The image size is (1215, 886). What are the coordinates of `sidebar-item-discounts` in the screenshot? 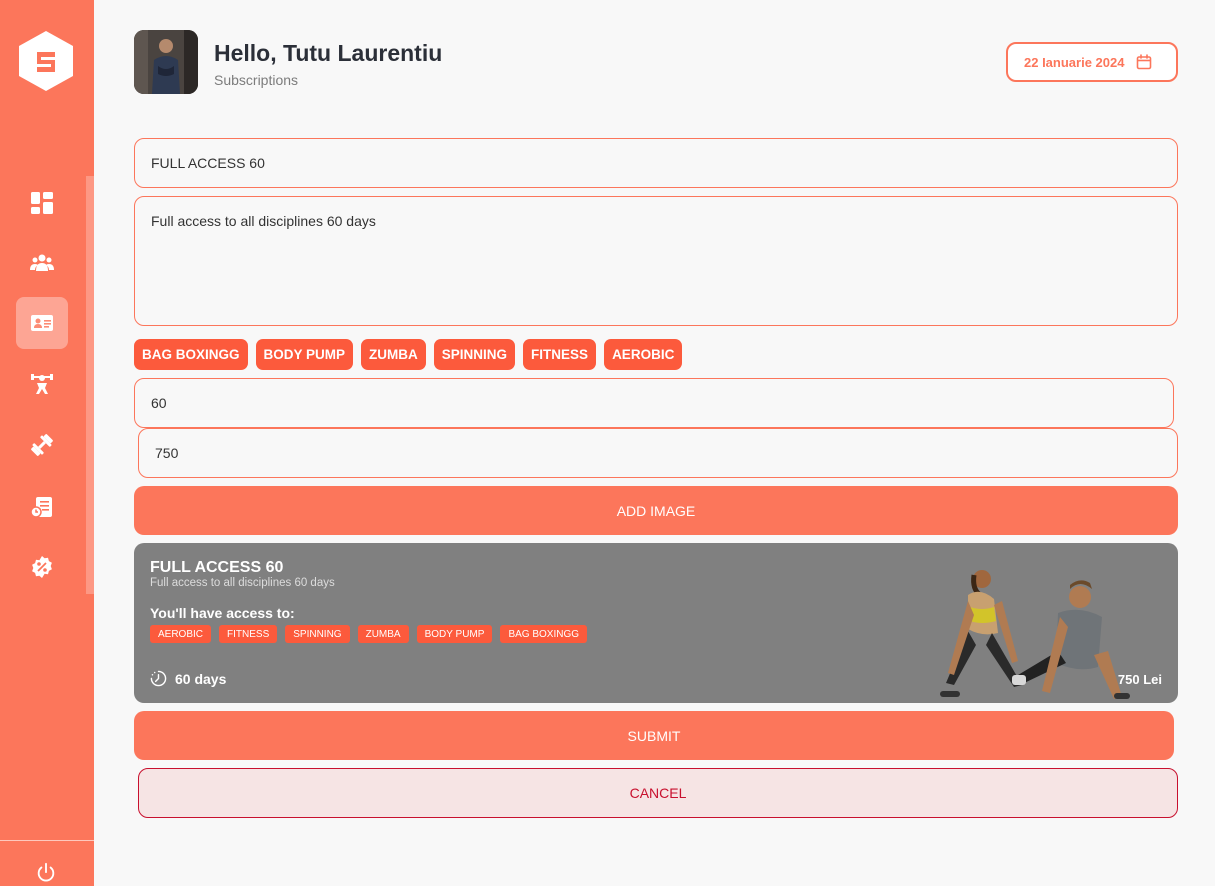 It's located at (42, 567).